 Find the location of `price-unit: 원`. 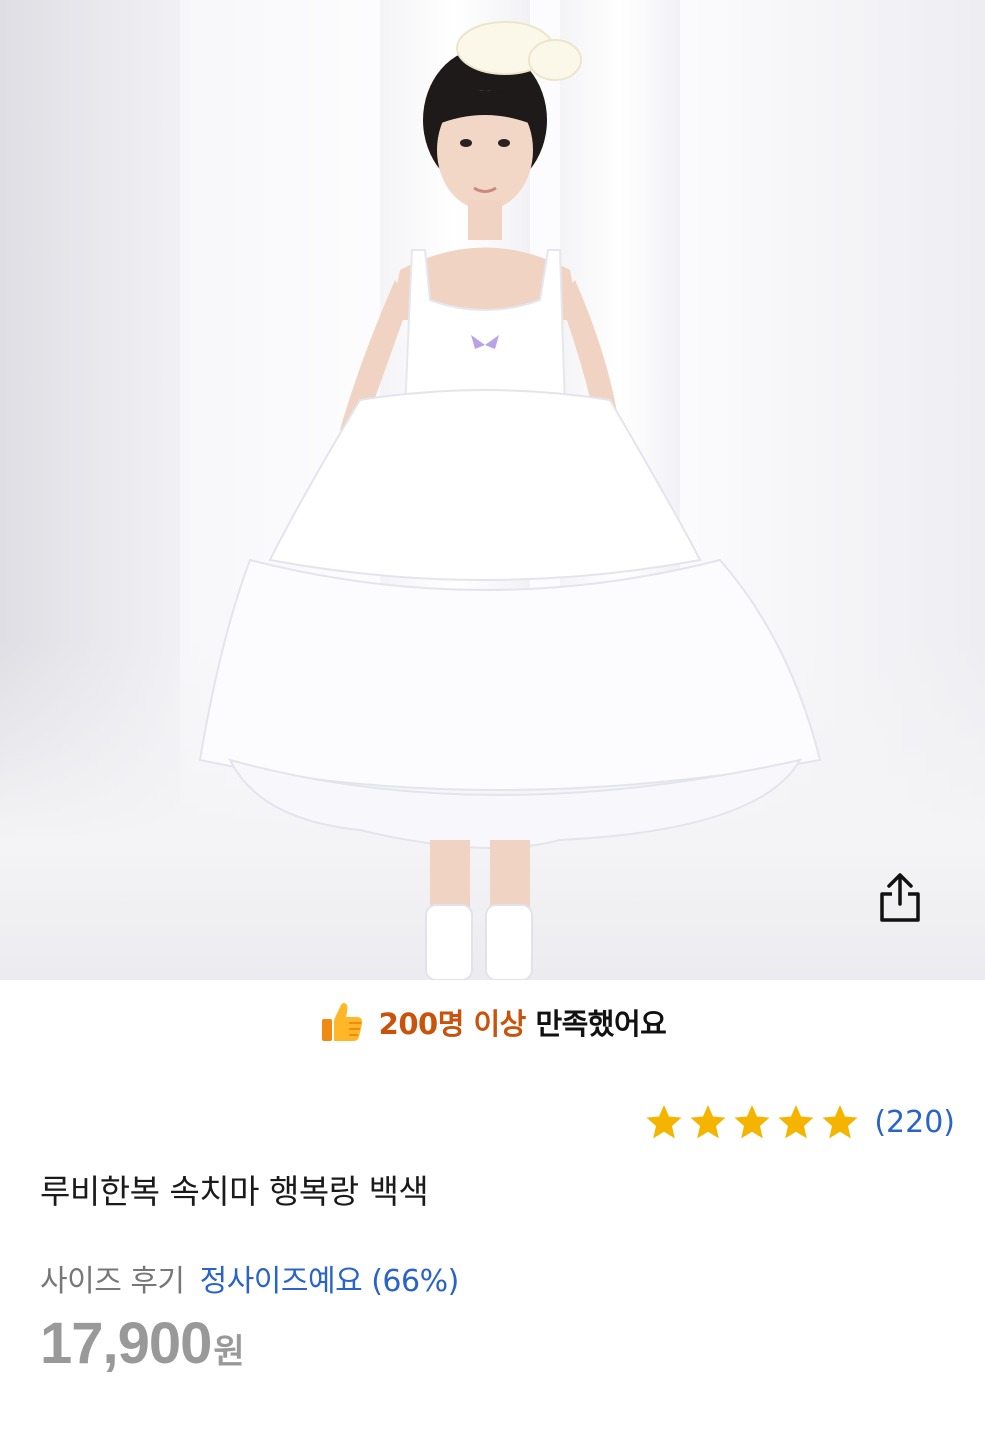

price-unit: 원 is located at coordinates (229, 1352).